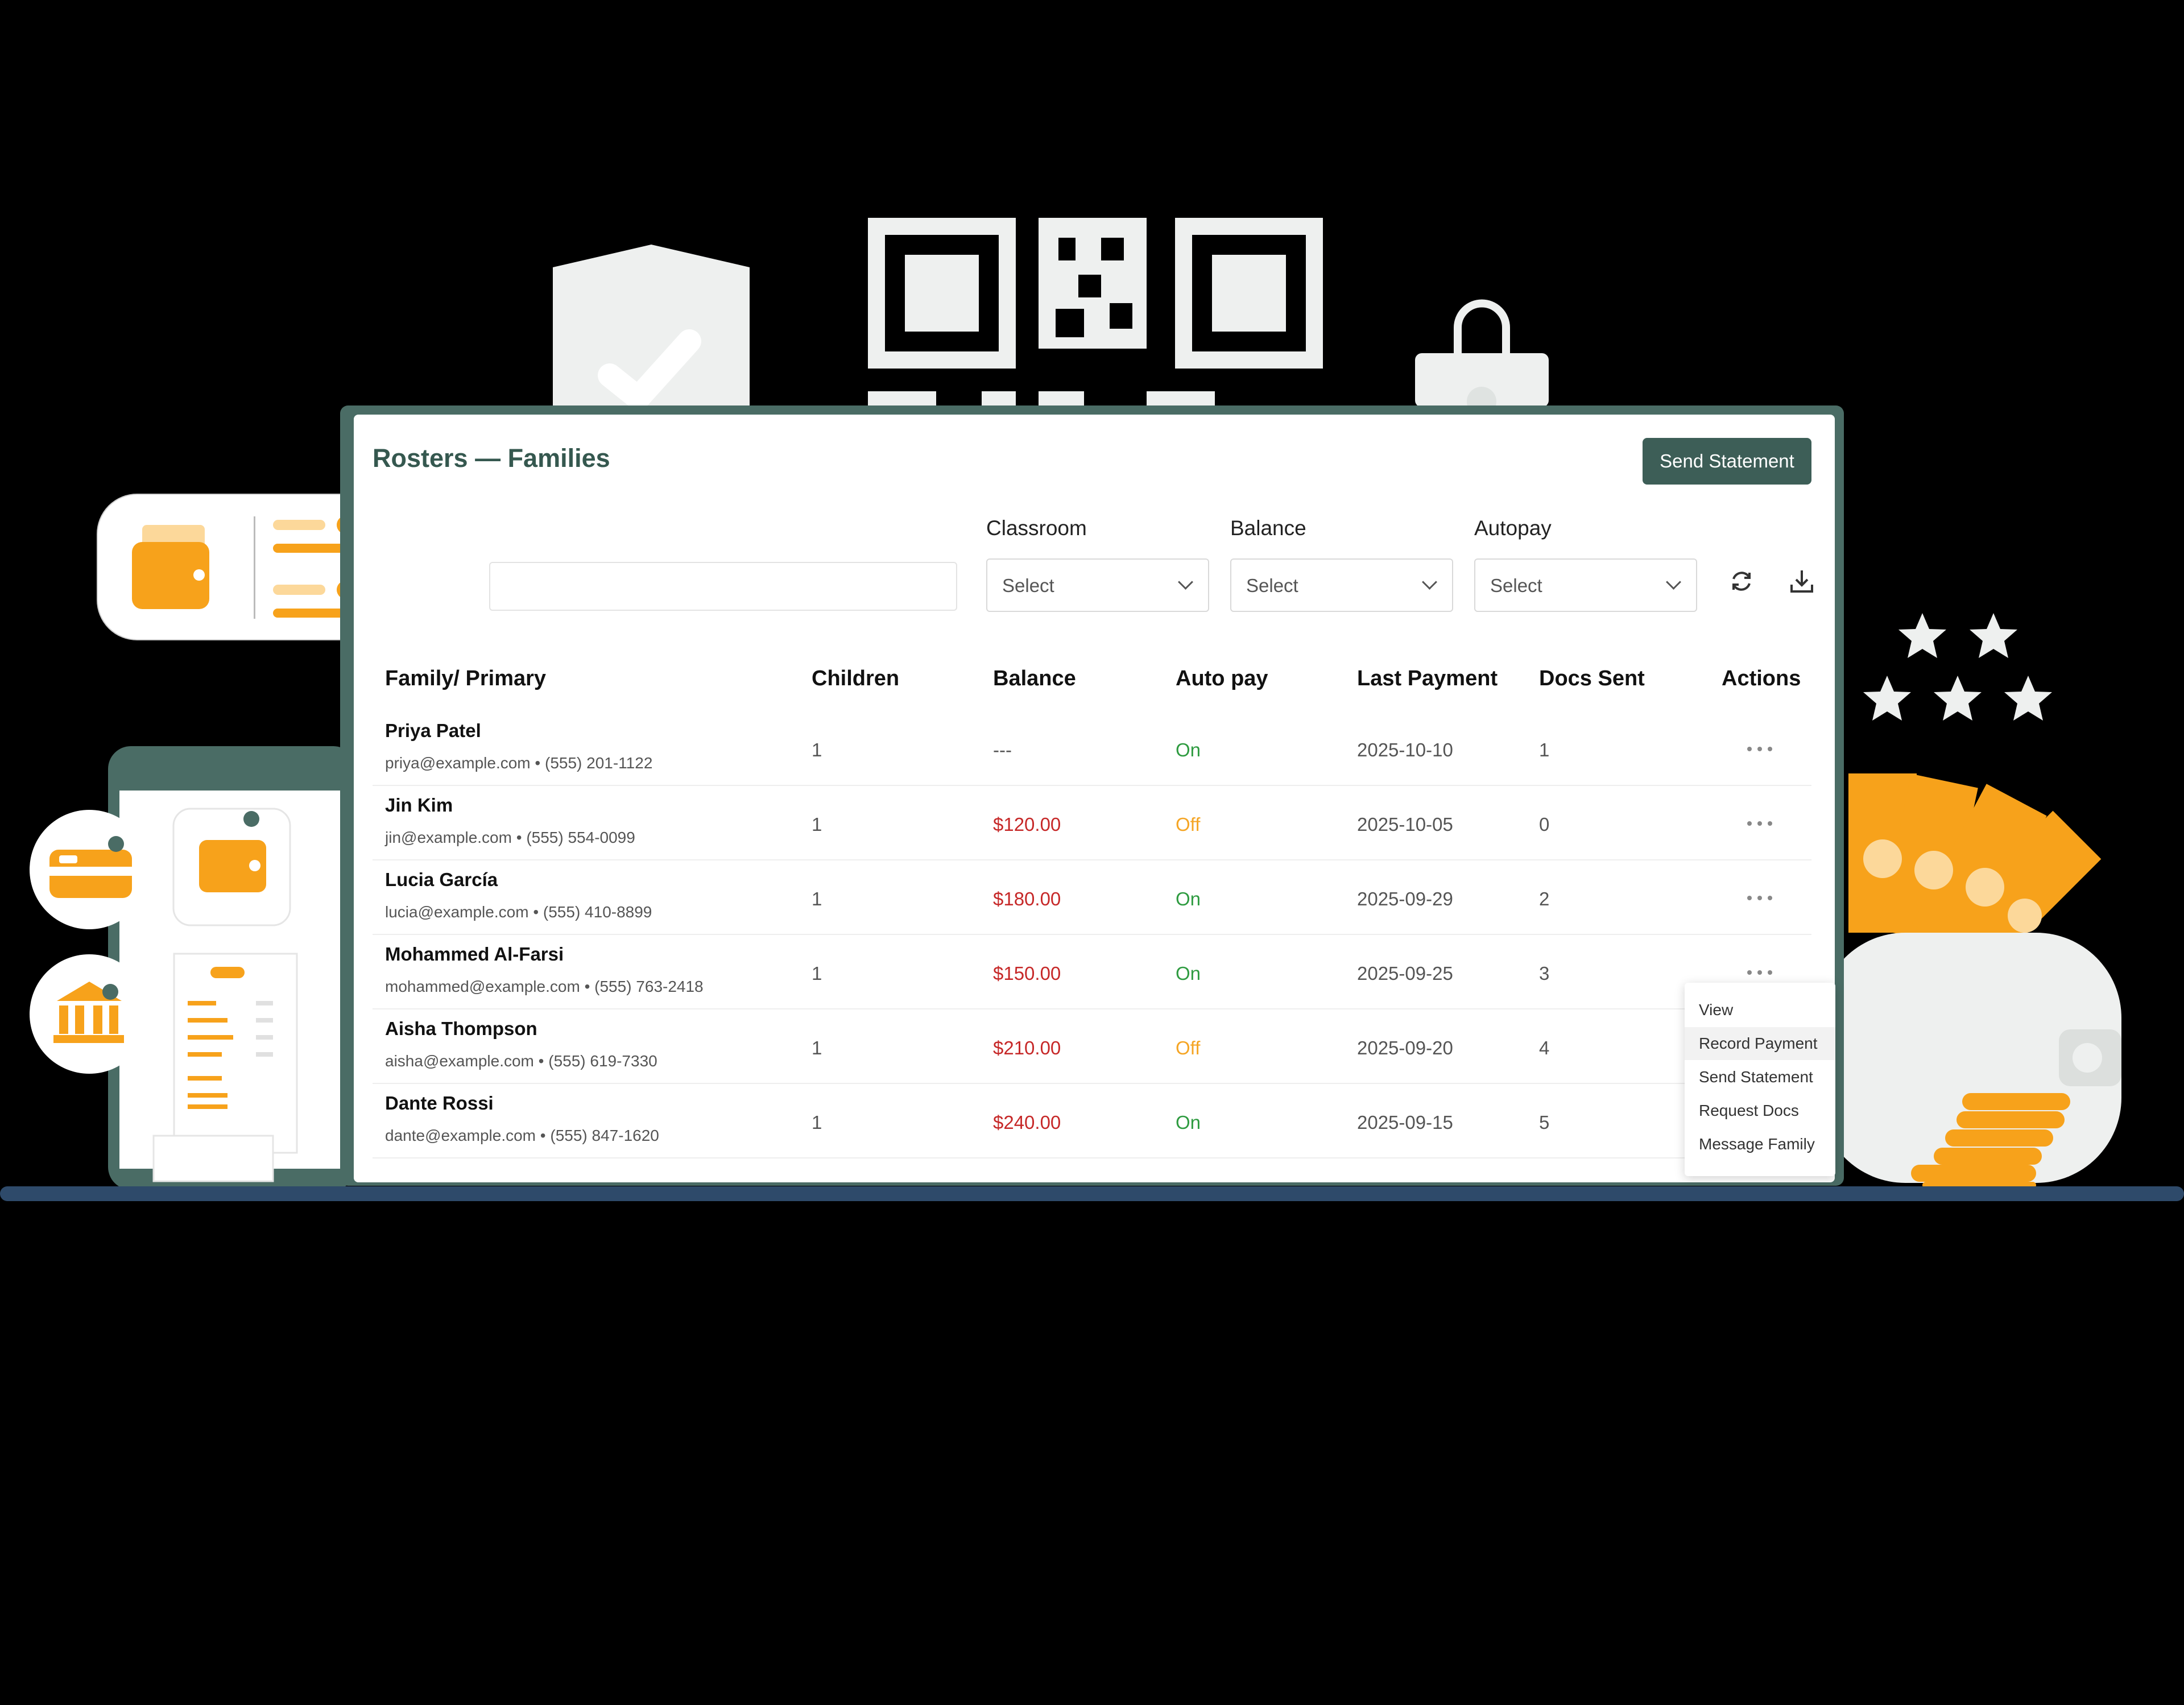  I want to click on docs-sent-count: 2, so click(1544, 898).